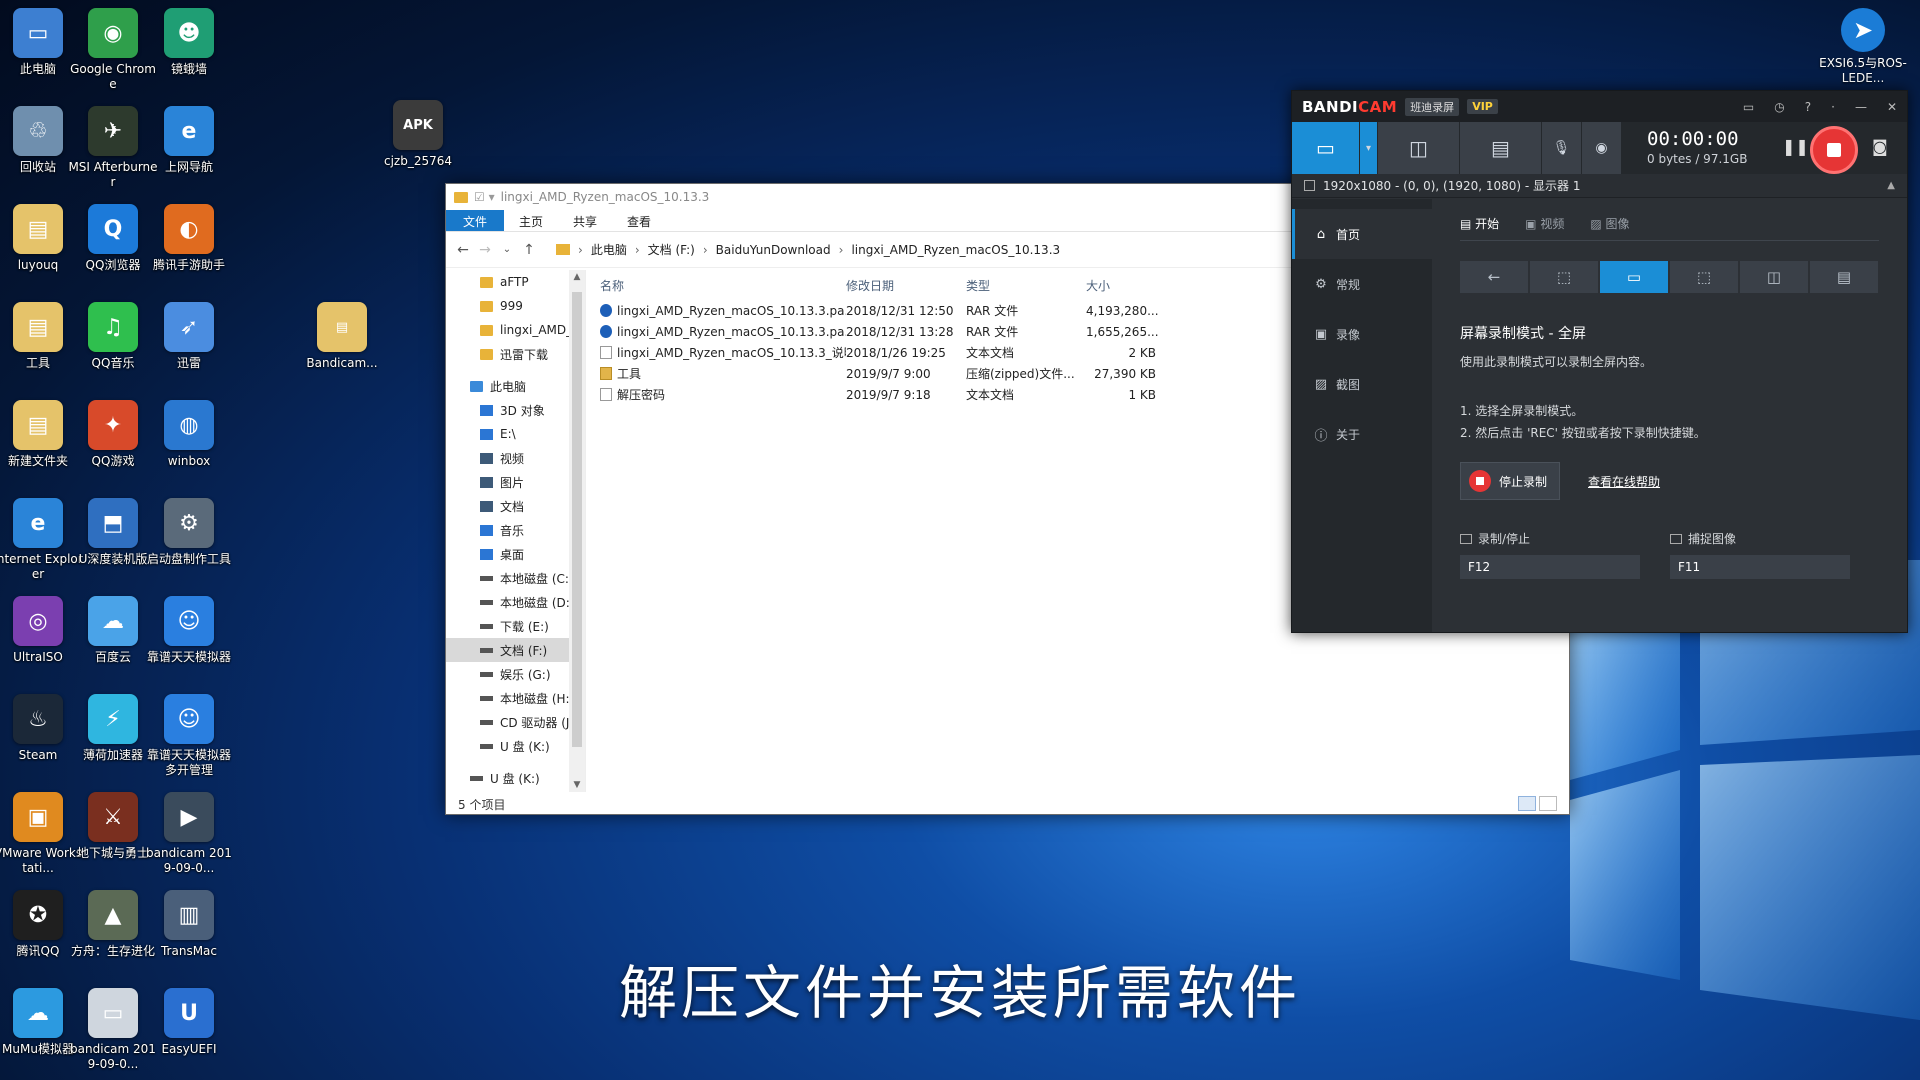 This screenshot has width=1920, height=1080. What do you see at coordinates (671, 249) in the screenshot?
I see `breadcrumb-item: 文档 (F:)` at bounding box center [671, 249].